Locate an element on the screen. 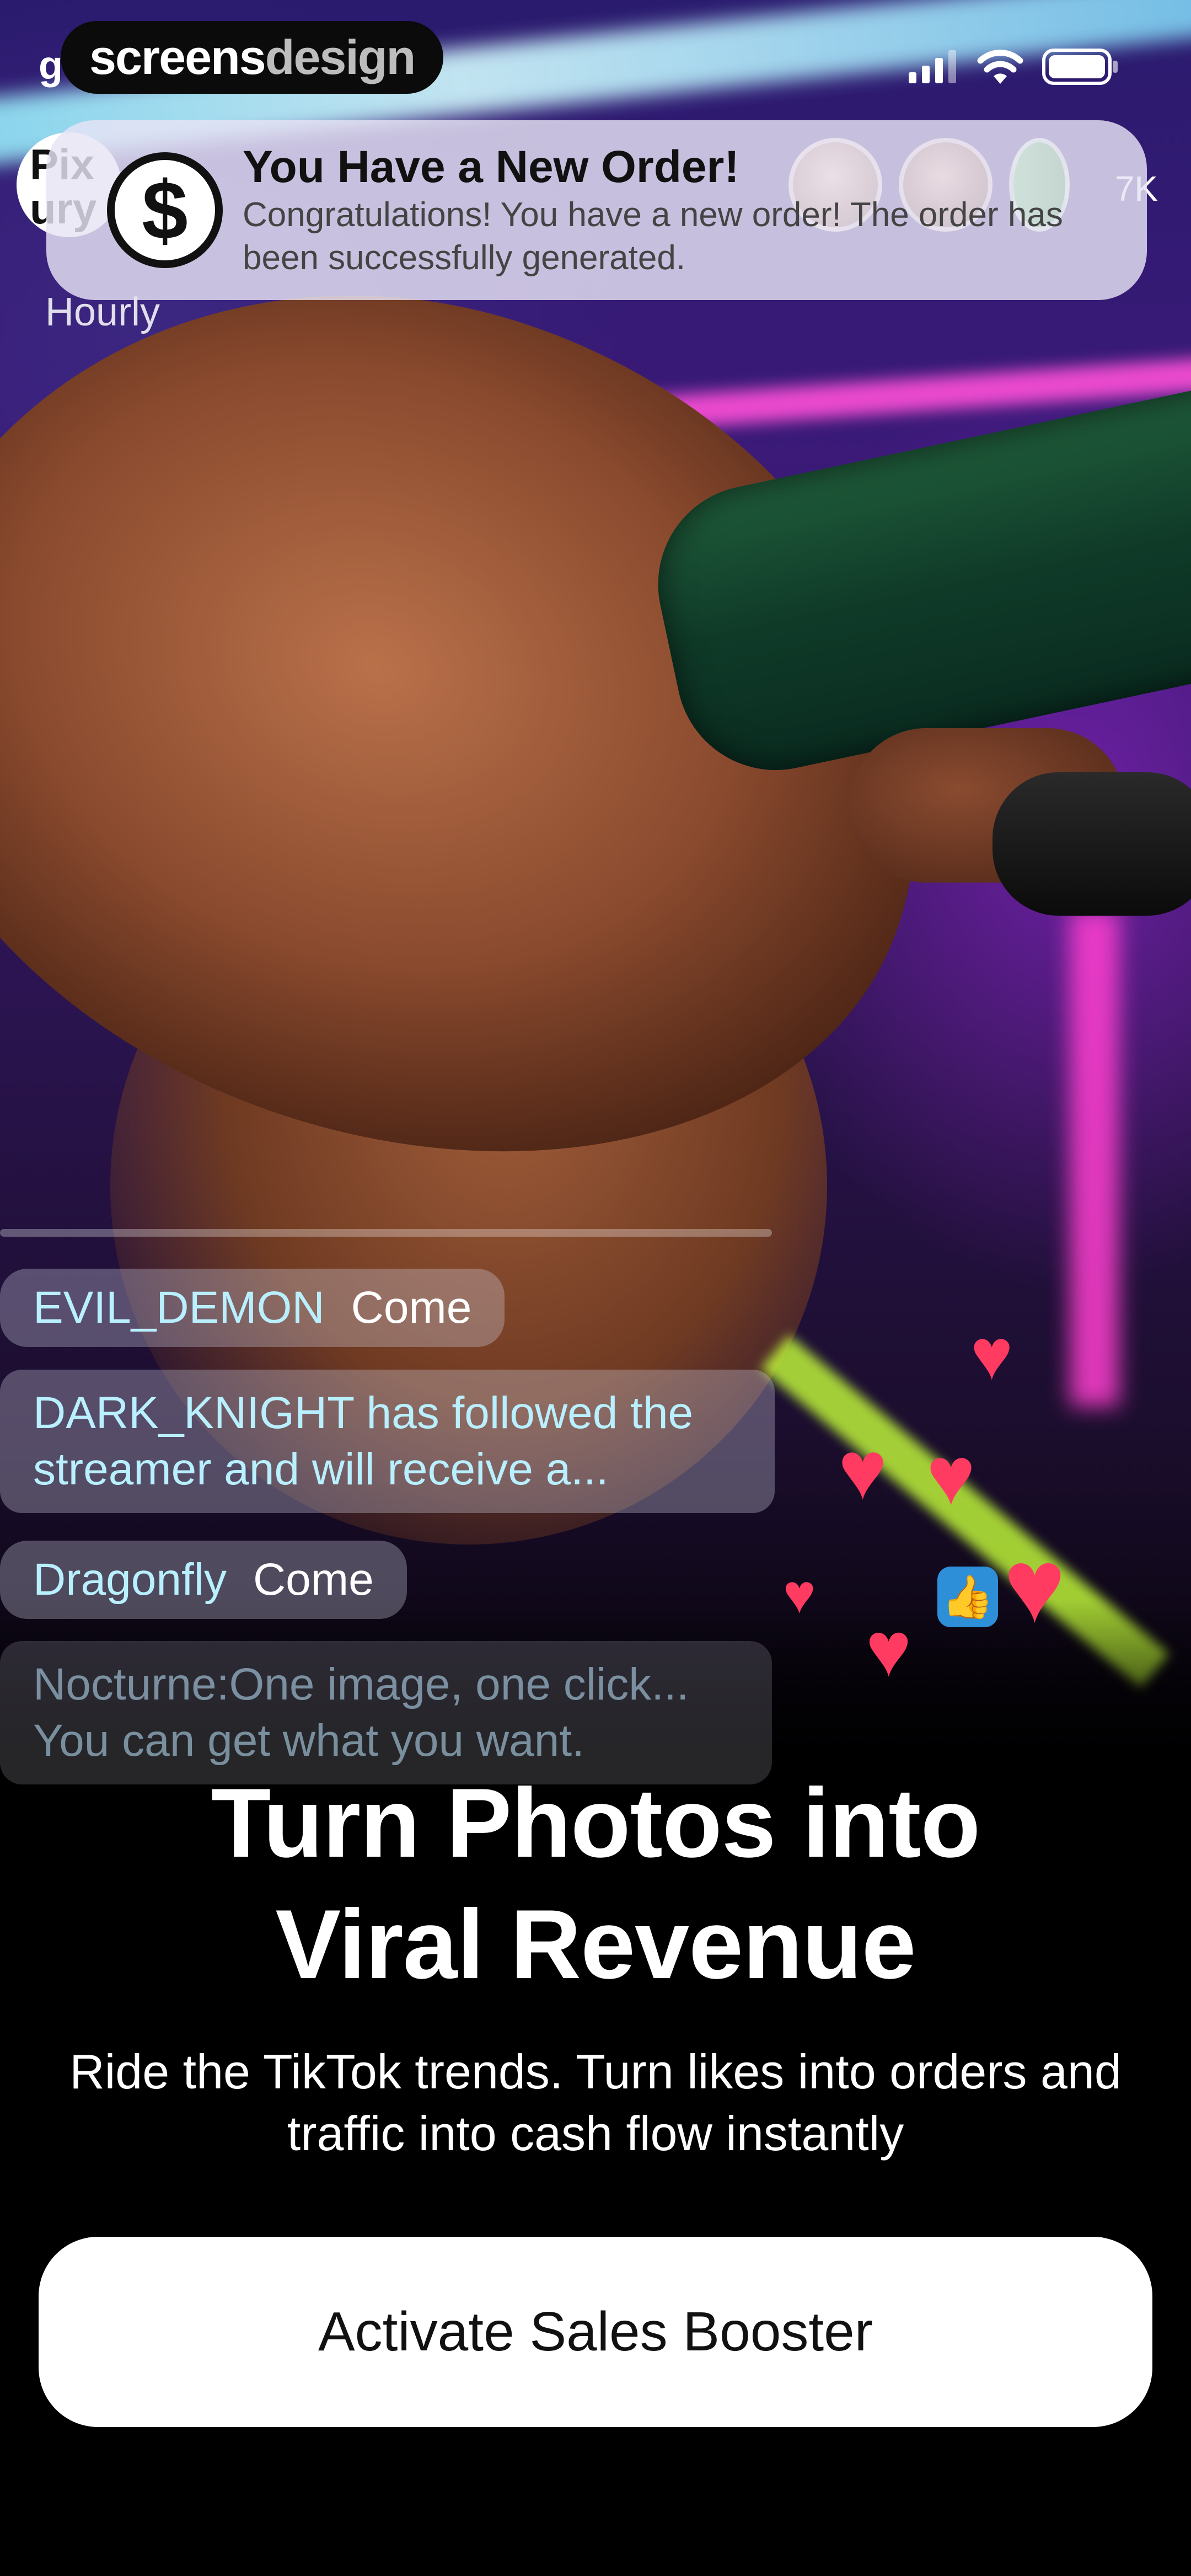 The width and height of the screenshot is (1191, 2576). status-icons is located at coordinates (1014, 67).